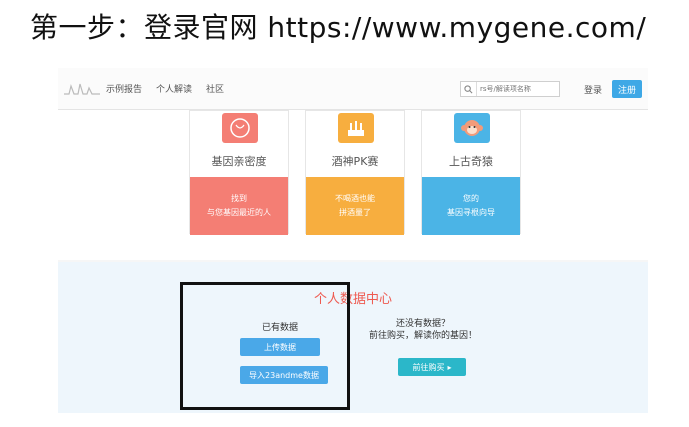  I want to click on buy-button: 前往购买 ▸, so click(432, 367).